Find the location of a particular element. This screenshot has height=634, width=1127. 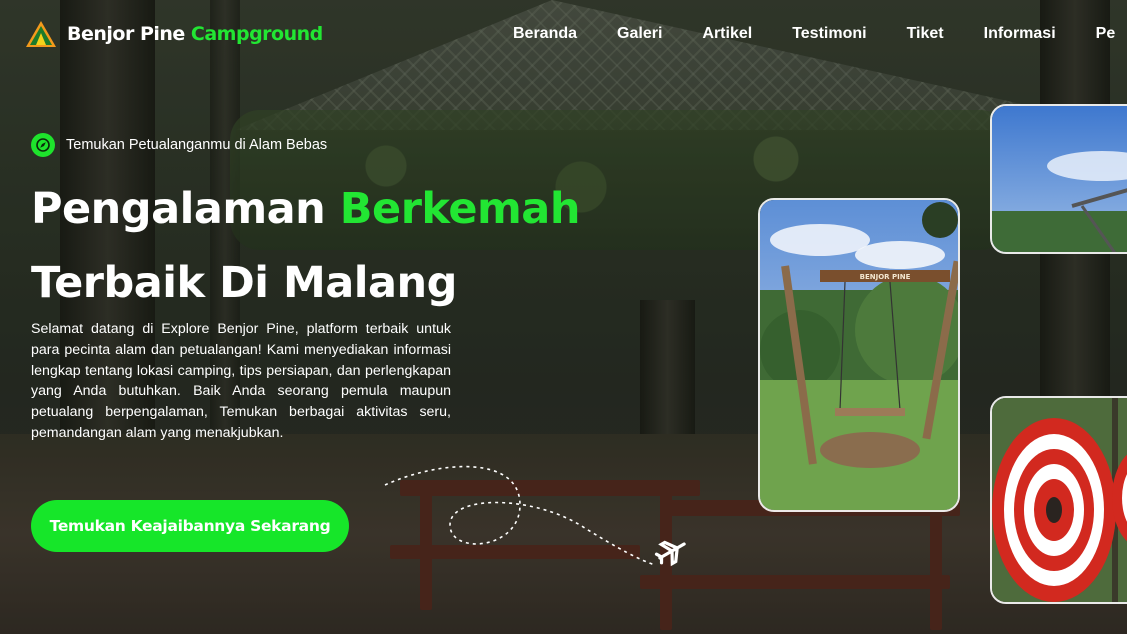

brand-name: Benjor Pine Campground is located at coordinates (195, 34).